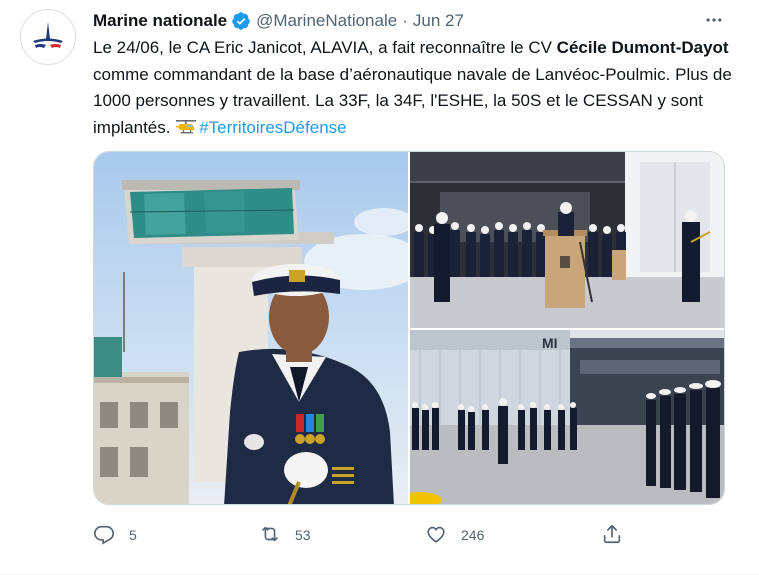 Image resolution: width=759 pixels, height=575 pixels. Describe the element at coordinates (567, 240) in the screenshot. I see `photo-ceremony-lectern` at that location.